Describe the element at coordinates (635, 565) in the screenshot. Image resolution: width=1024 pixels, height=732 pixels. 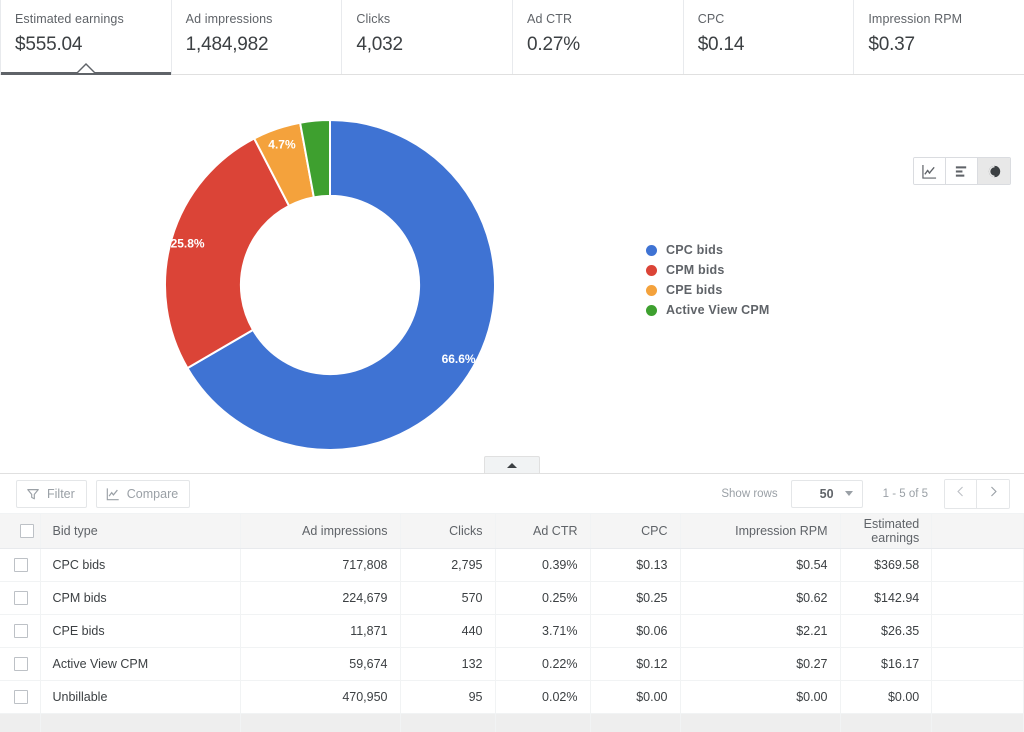
I see `cell-0-4: $0.13` at that location.